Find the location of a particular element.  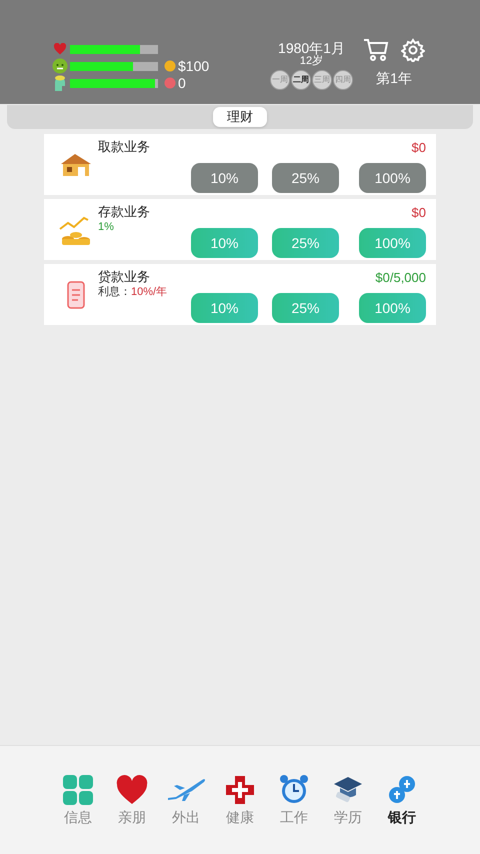

service-title: 取款业务 is located at coordinates (124, 147).